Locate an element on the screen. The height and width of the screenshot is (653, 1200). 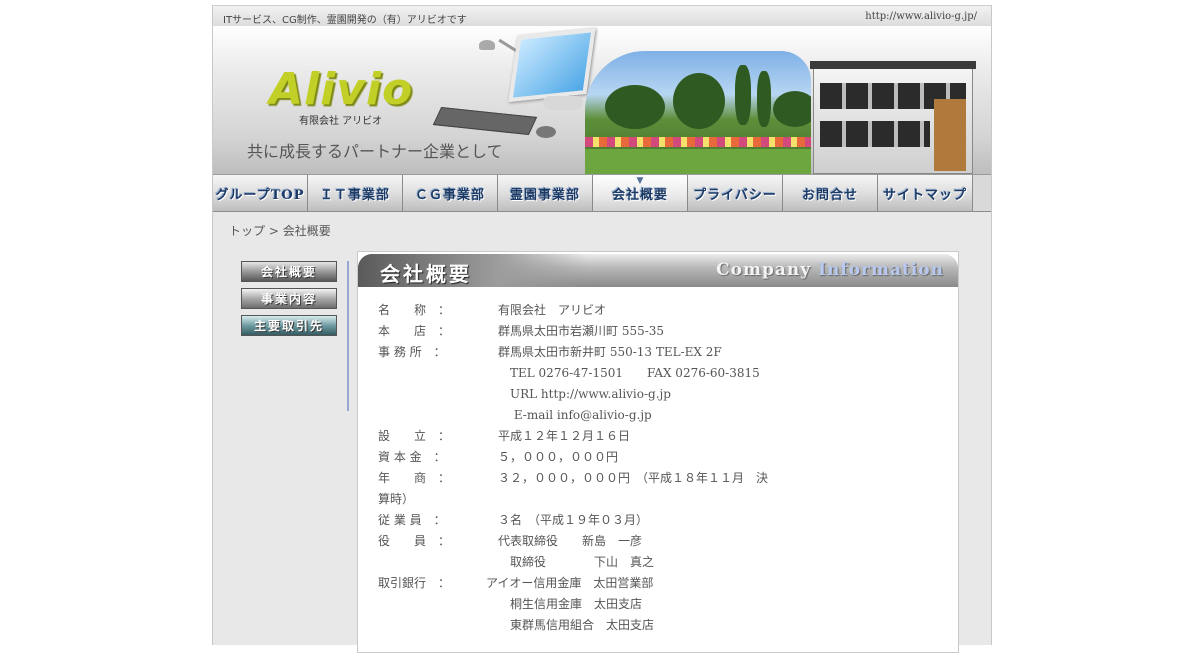
breadcrumb: トップ > 会社概要 is located at coordinates (280, 230).